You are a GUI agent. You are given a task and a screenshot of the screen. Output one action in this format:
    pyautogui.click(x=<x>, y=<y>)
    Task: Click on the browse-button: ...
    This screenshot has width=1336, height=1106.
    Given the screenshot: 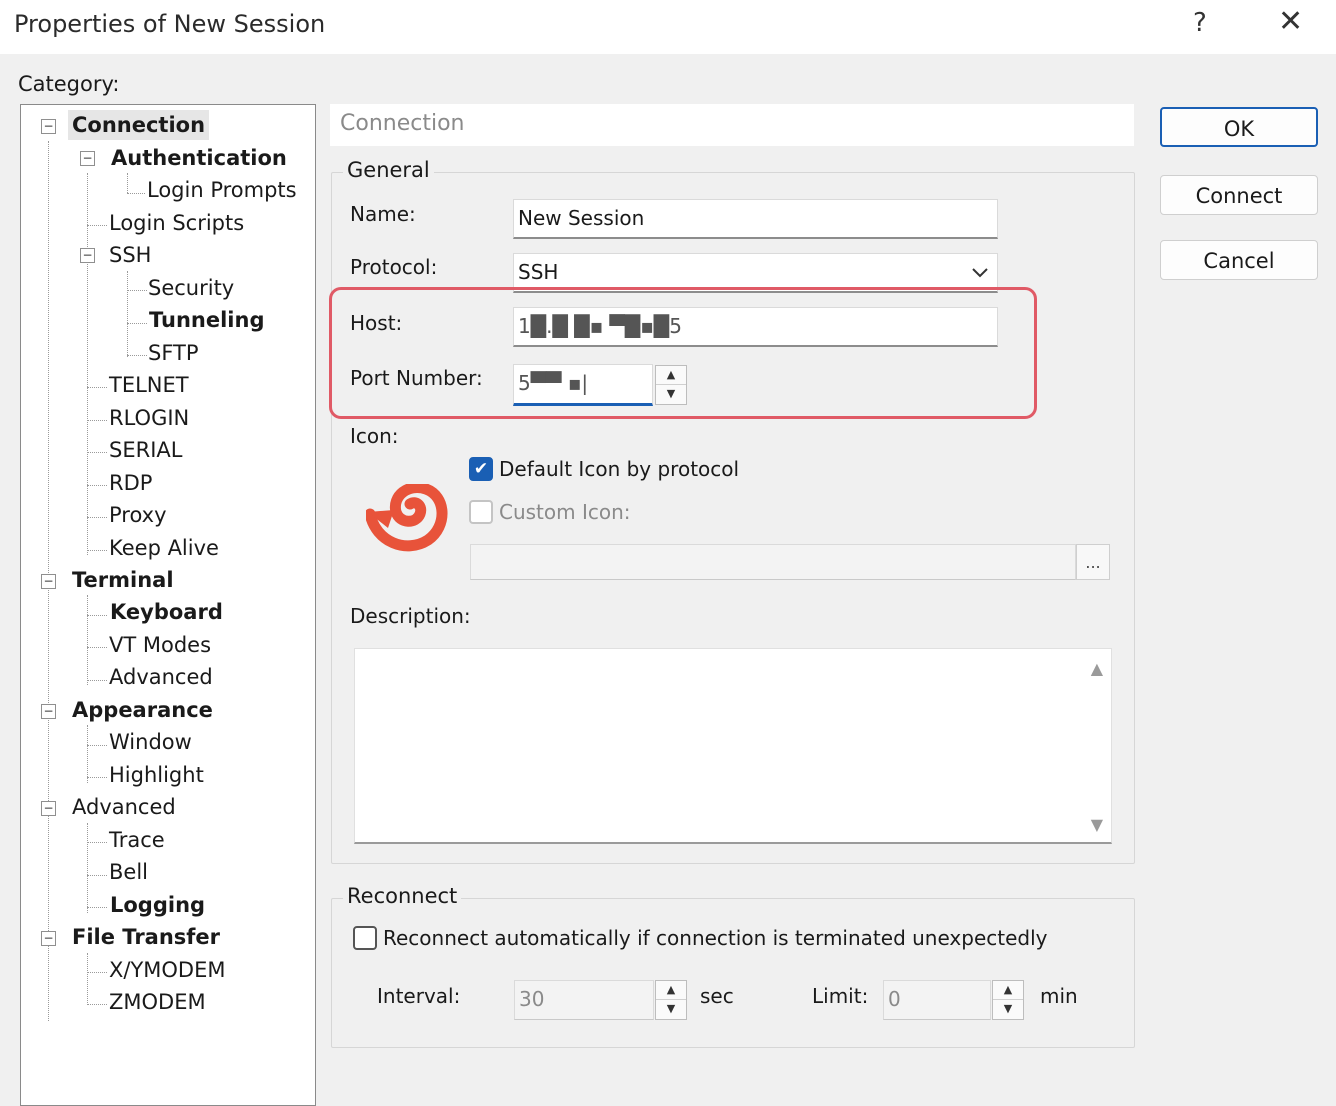 What is the action you would take?
    pyautogui.click(x=1093, y=562)
    